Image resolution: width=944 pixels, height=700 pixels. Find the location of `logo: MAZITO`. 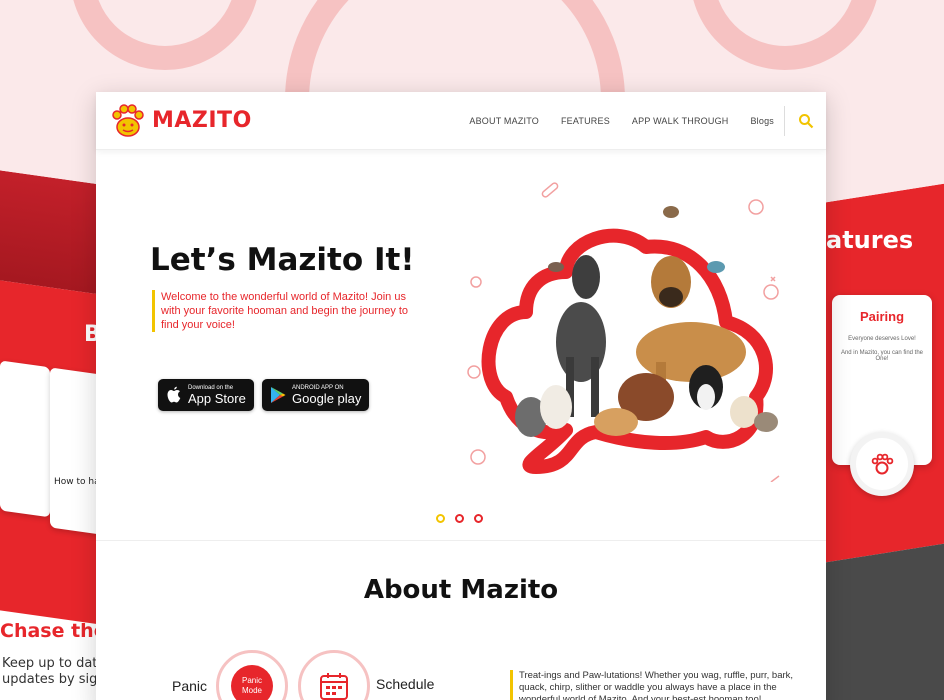

logo: MAZITO is located at coordinates (181, 120).